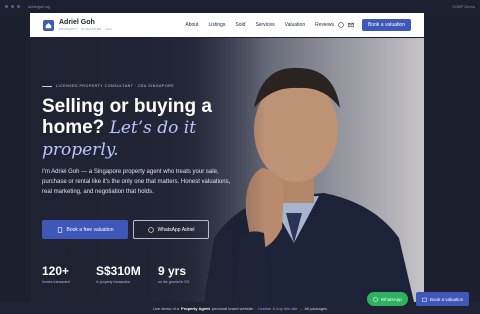 The height and width of the screenshot is (314, 480). I want to click on brand-name: Adriel Goh, so click(77, 22).